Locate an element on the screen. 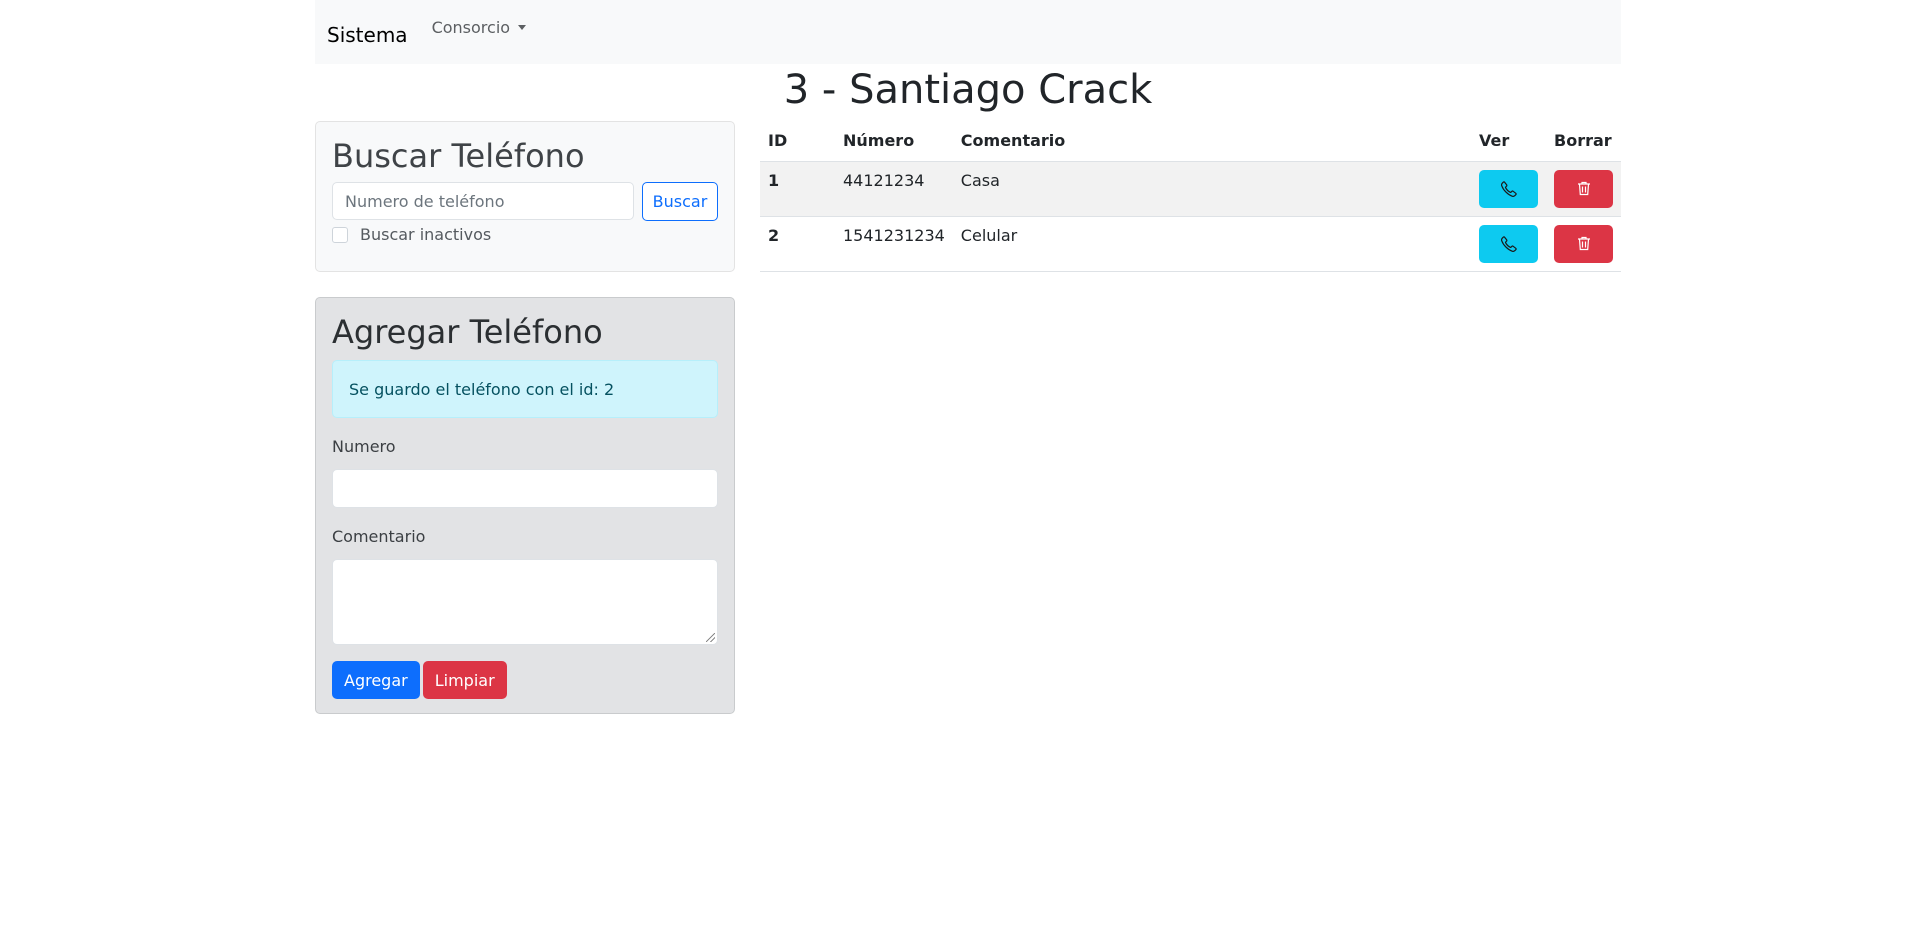 Image resolution: width=1920 pixels, height=927 pixels. navbar: Sistema Consorcio is located at coordinates (968, 32).